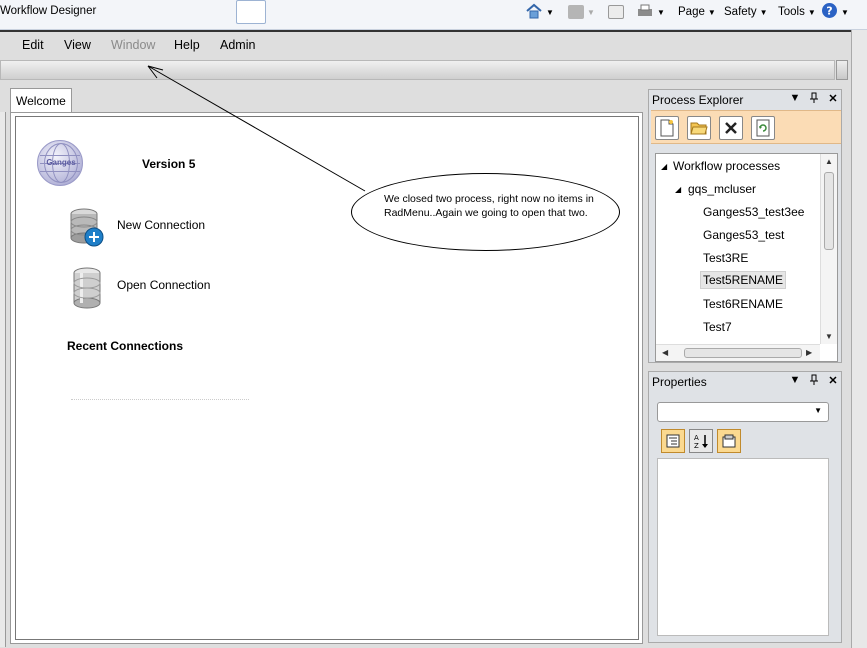 This screenshot has height=648, width=867. Describe the element at coordinates (753, 212) in the screenshot. I see `tree-process-item: Ganges53_test3ee` at that location.